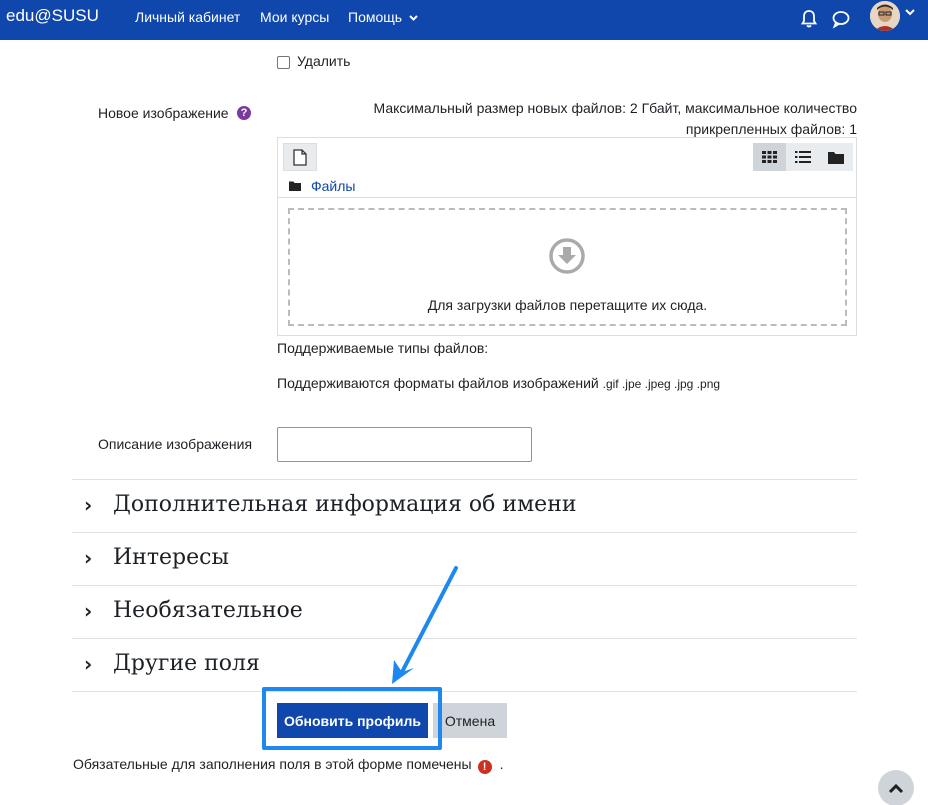 The height and width of the screenshot is (805, 928). What do you see at coordinates (375, 17) in the screenshot?
I see `nav-link-help-label: Помощь` at bounding box center [375, 17].